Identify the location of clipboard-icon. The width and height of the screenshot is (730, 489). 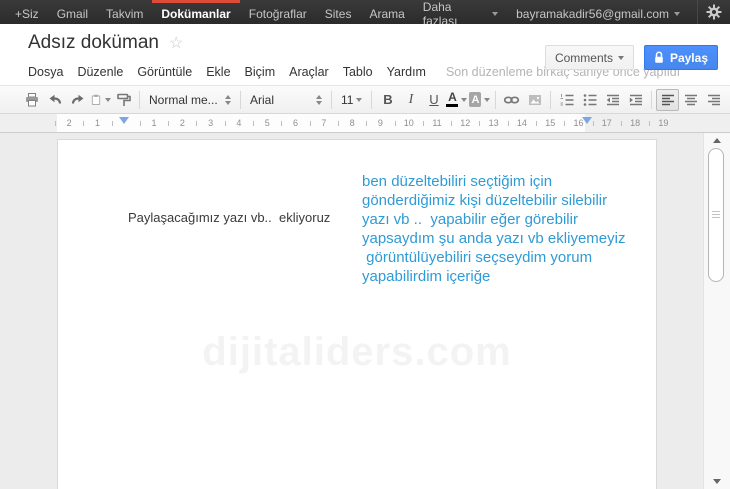
(96, 99).